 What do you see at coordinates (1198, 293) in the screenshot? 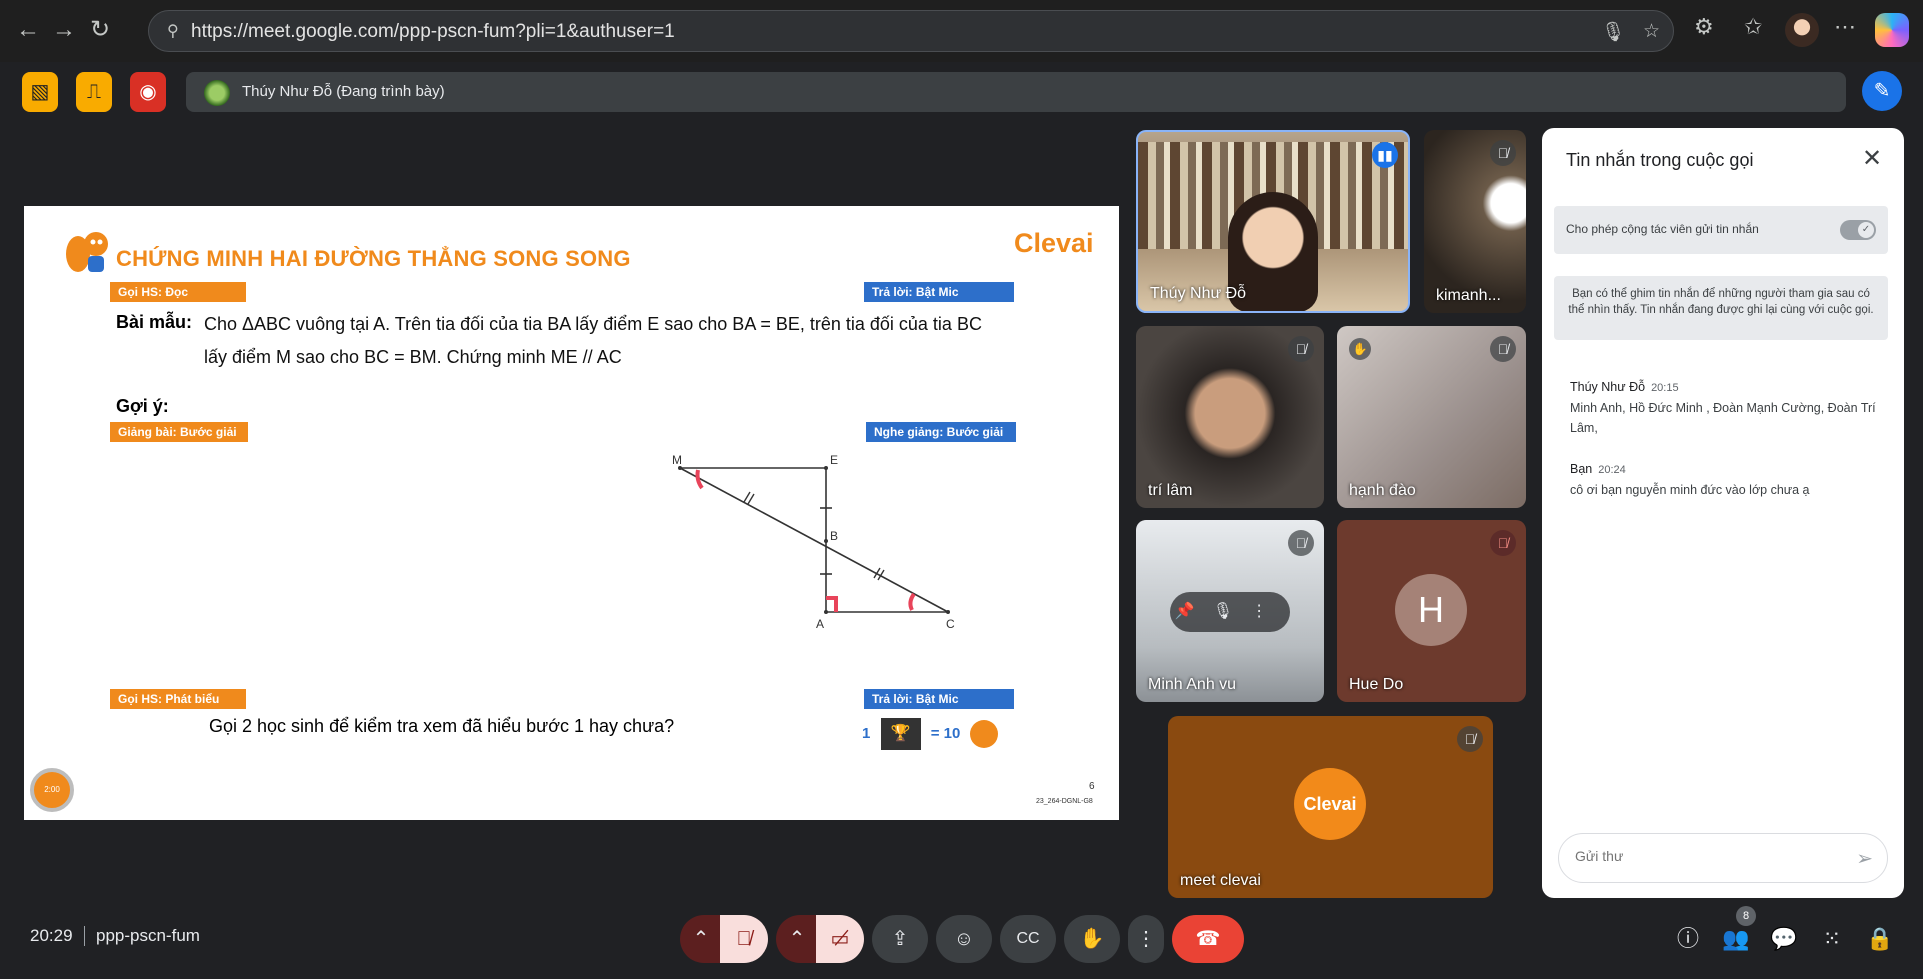
I see `participant-name: Thúy Như Đỗ` at bounding box center [1198, 293].